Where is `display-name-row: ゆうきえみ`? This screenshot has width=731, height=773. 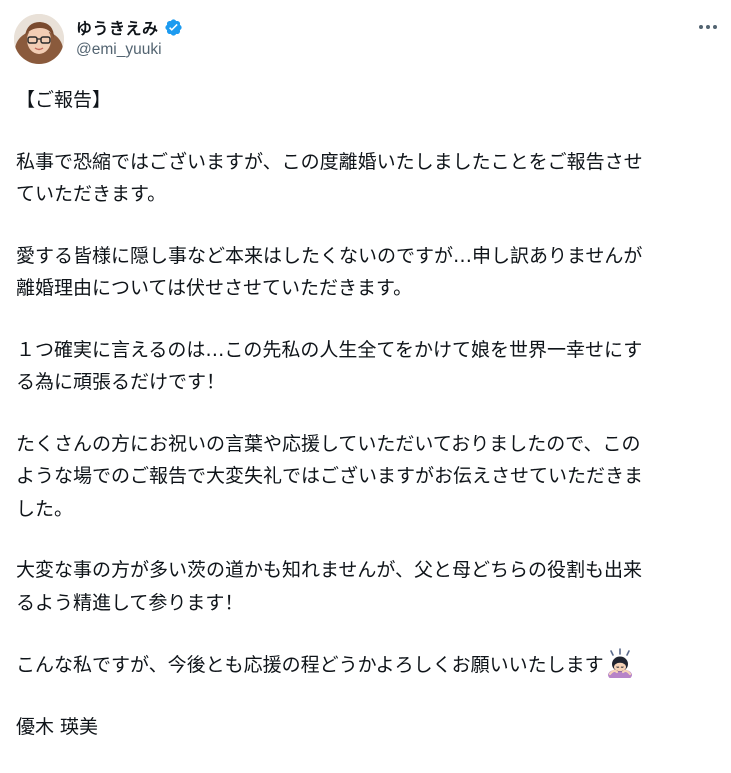
display-name-row: ゆうきえみ is located at coordinates (129, 27).